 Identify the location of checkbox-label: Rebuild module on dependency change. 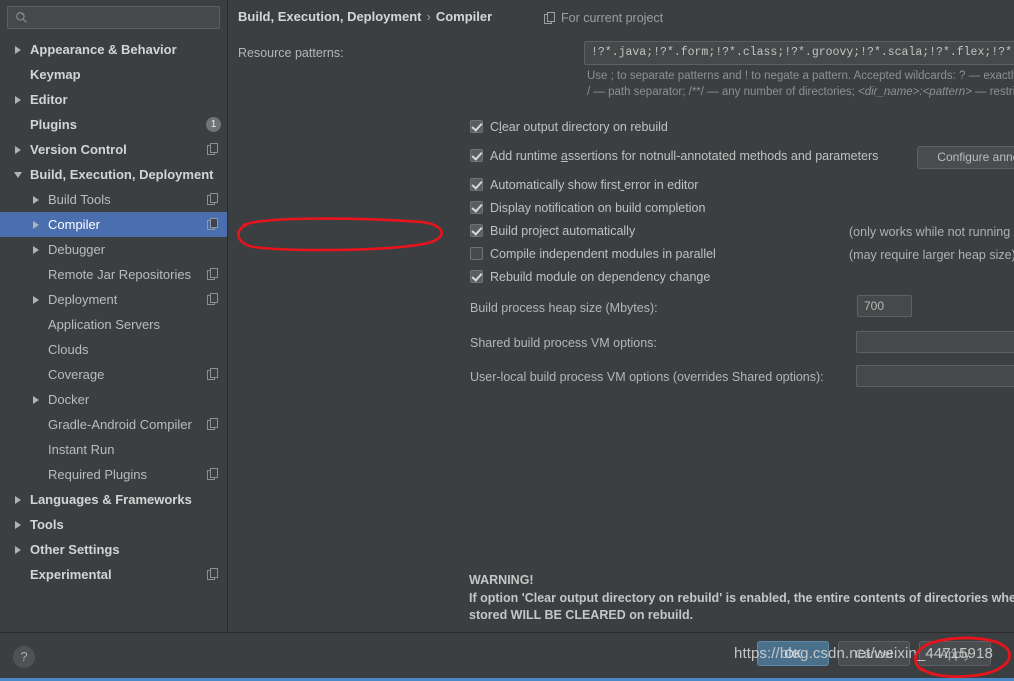
(600, 277).